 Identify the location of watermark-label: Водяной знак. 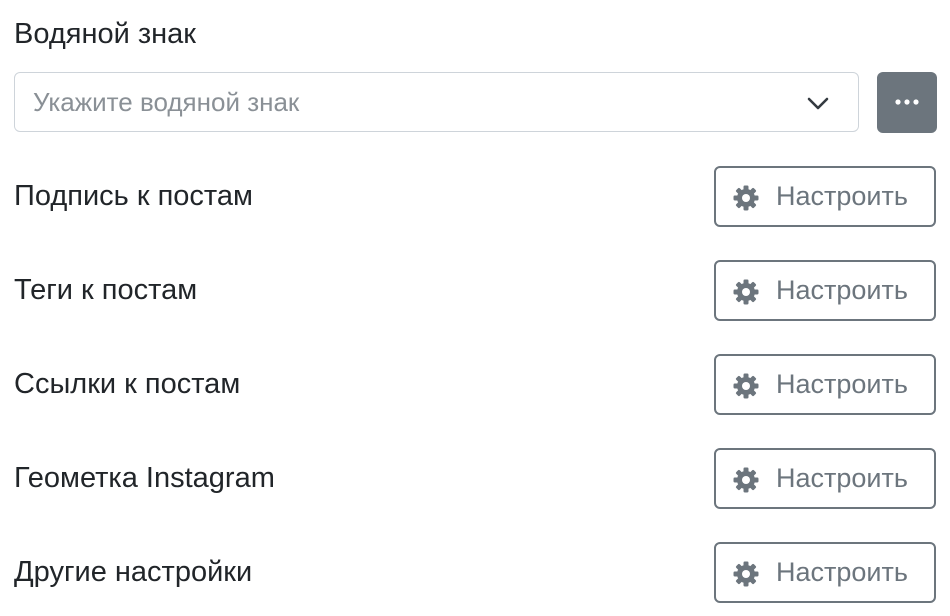
(105, 34).